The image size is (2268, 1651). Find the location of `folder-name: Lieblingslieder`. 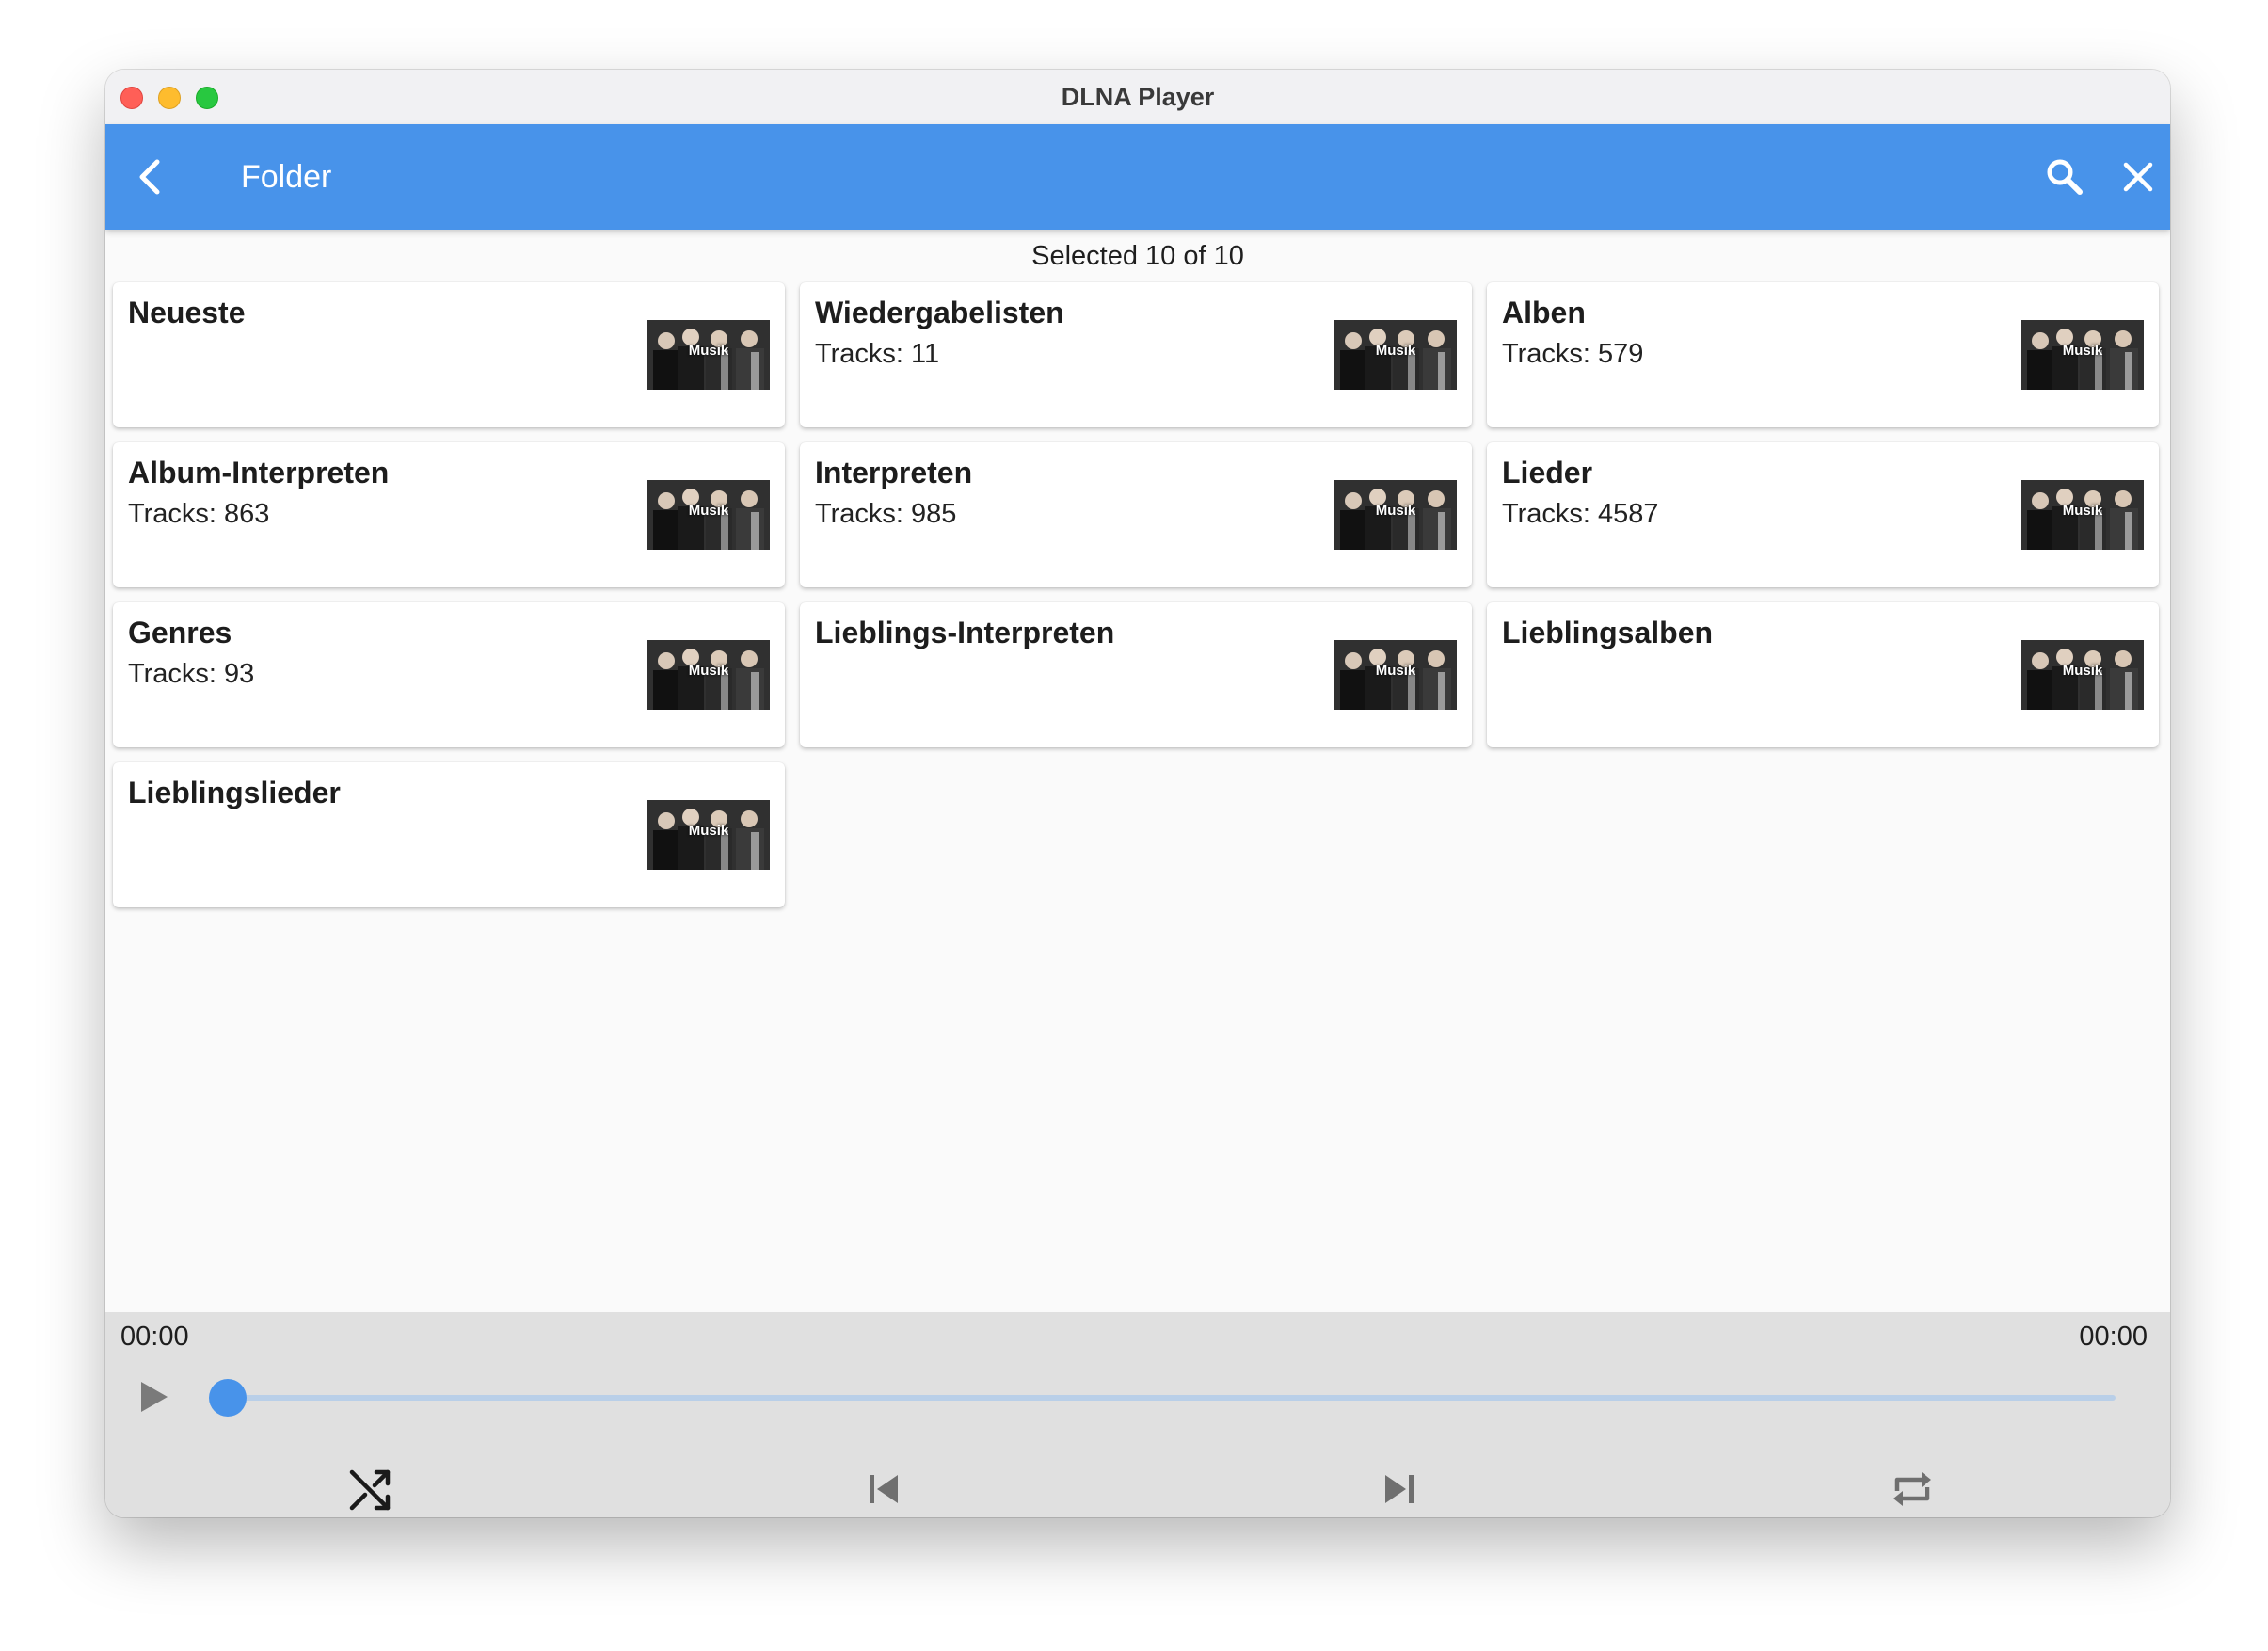

folder-name: Lieblingslieder is located at coordinates (234, 792).